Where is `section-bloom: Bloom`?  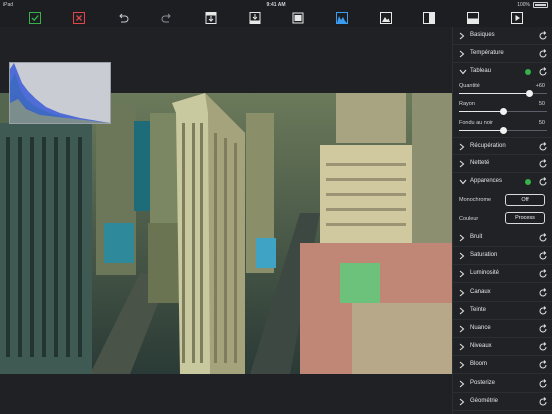
section-bloom: Bloom is located at coordinates (502, 365).